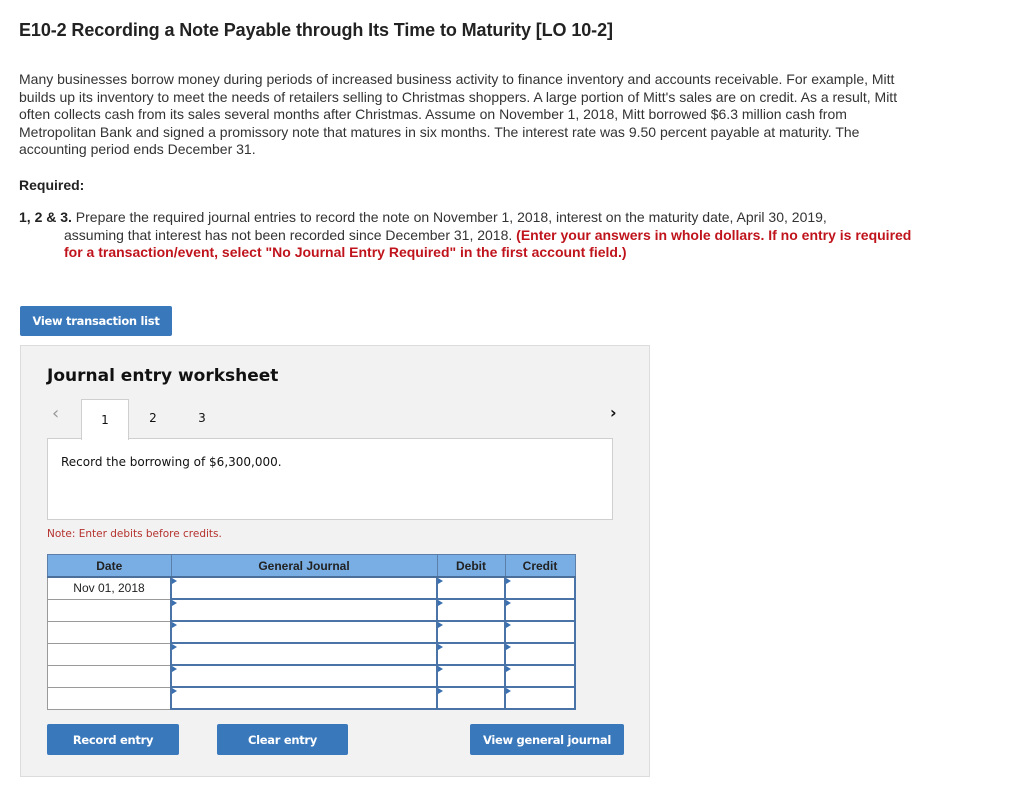 This screenshot has height=801, width=1024. I want to click on table-header-row: Date General Journal Debit Credit, so click(311, 566).